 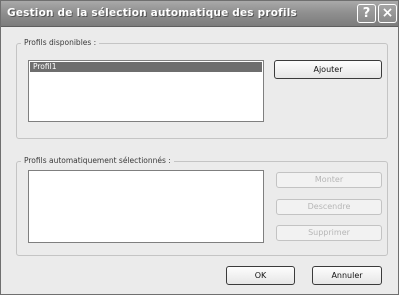 I want to click on help-button: ?, so click(x=366, y=13).